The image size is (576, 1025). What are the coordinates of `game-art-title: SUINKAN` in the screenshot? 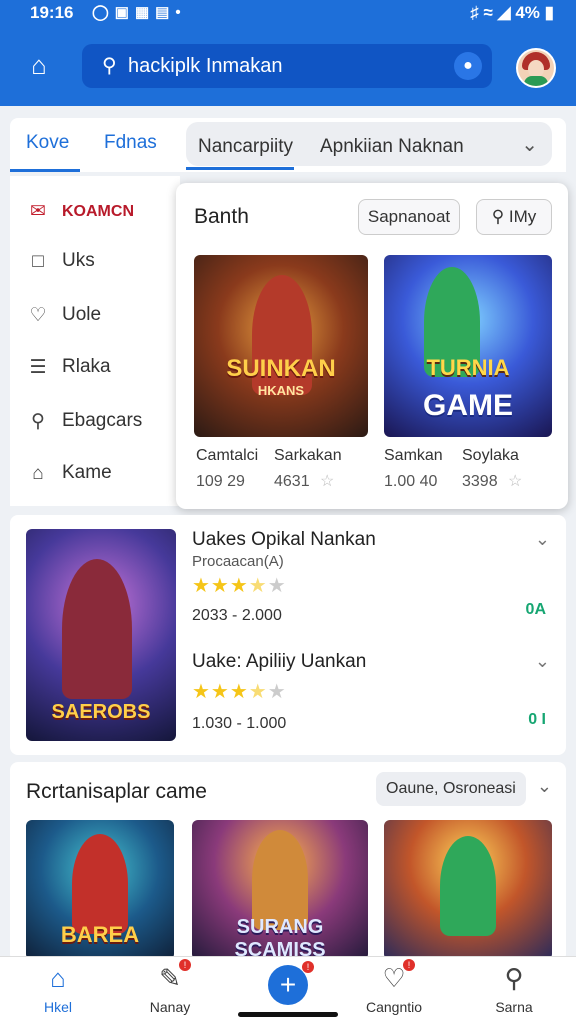 It's located at (281, 368).